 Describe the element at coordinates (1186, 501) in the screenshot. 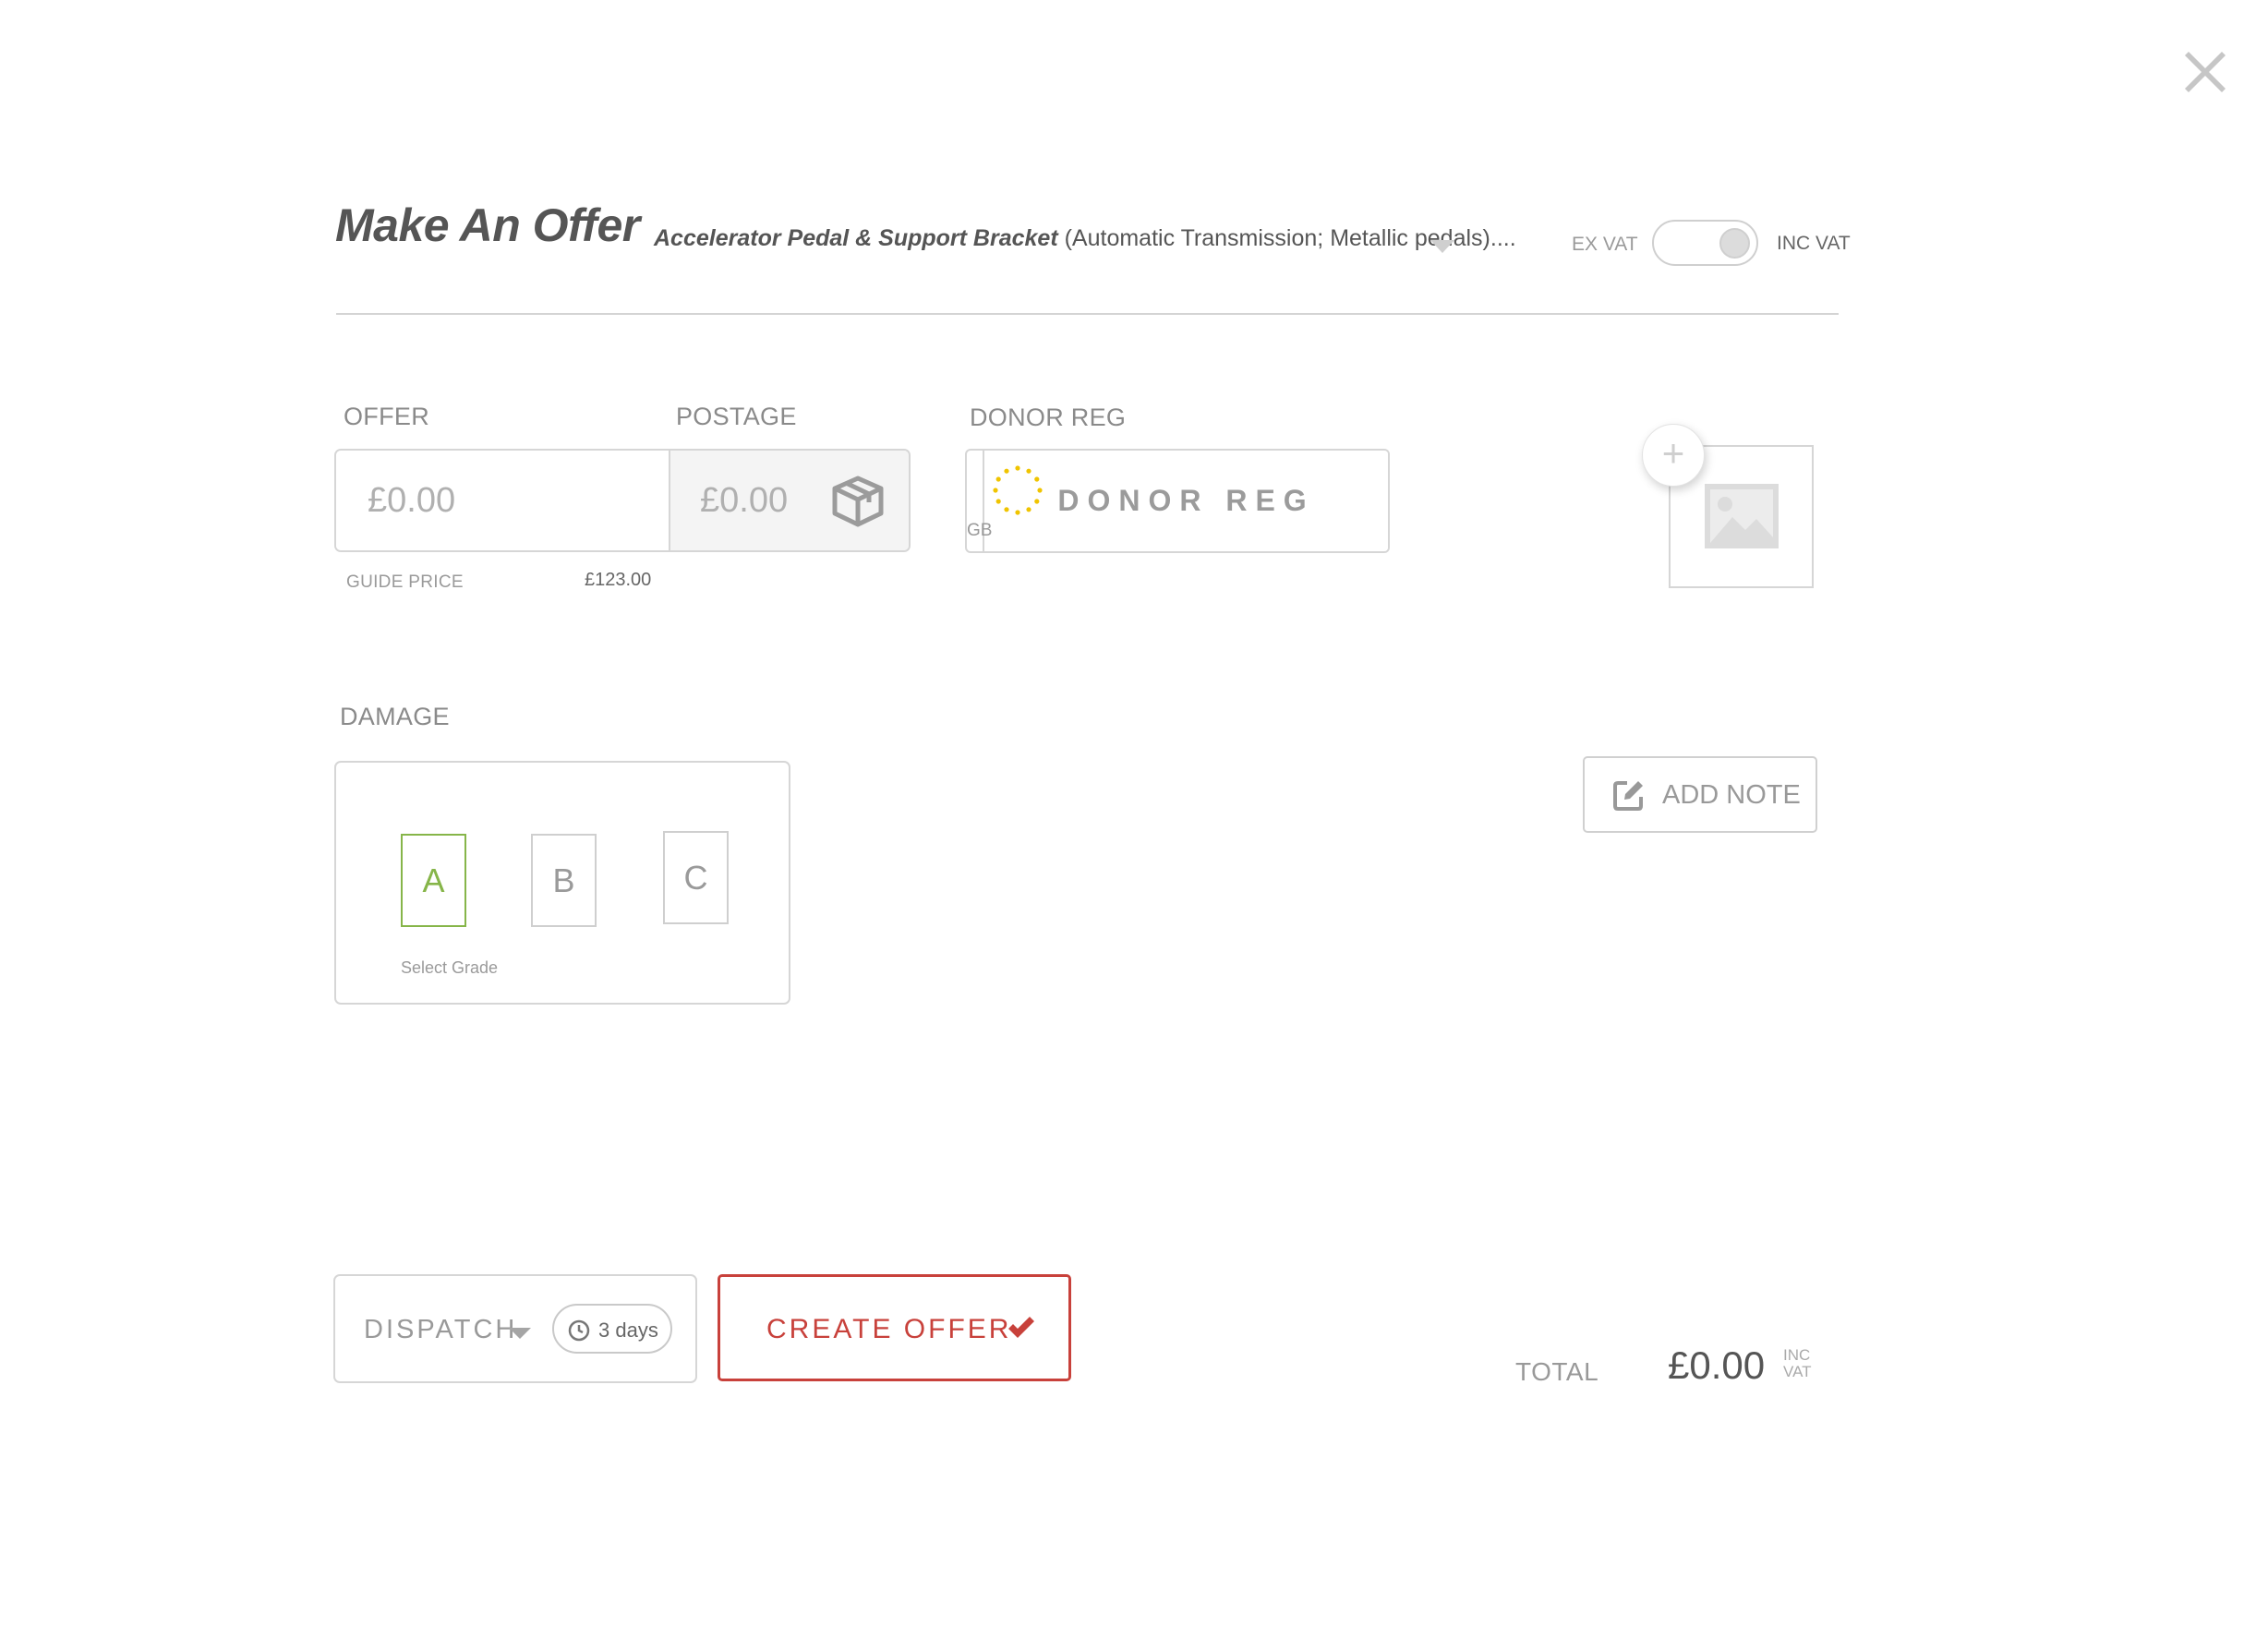

I see `donor-reg-input` at that location.